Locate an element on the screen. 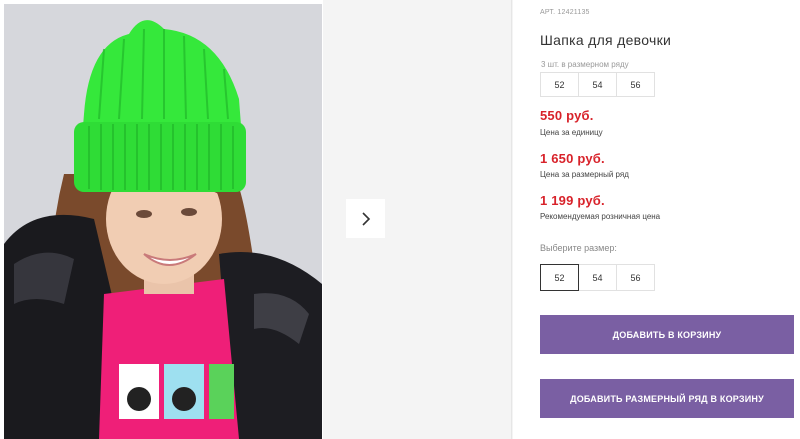  size-option-54: 54 is located at coordinates (597, 277).